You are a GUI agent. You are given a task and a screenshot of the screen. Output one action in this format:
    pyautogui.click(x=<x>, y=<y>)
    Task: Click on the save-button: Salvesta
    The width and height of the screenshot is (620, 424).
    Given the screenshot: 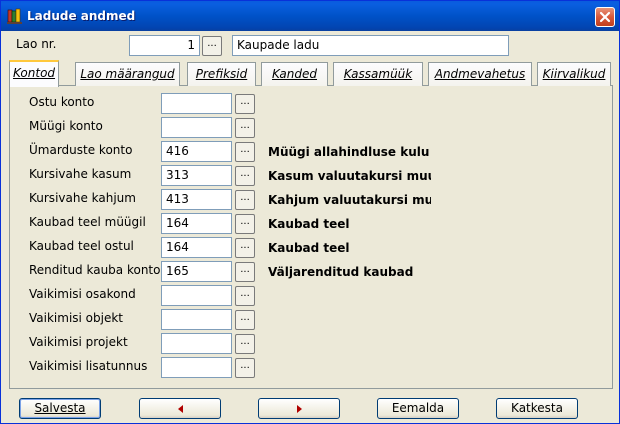 What is the action you would take?
    pyautogui.click(x=60, y=408)
    